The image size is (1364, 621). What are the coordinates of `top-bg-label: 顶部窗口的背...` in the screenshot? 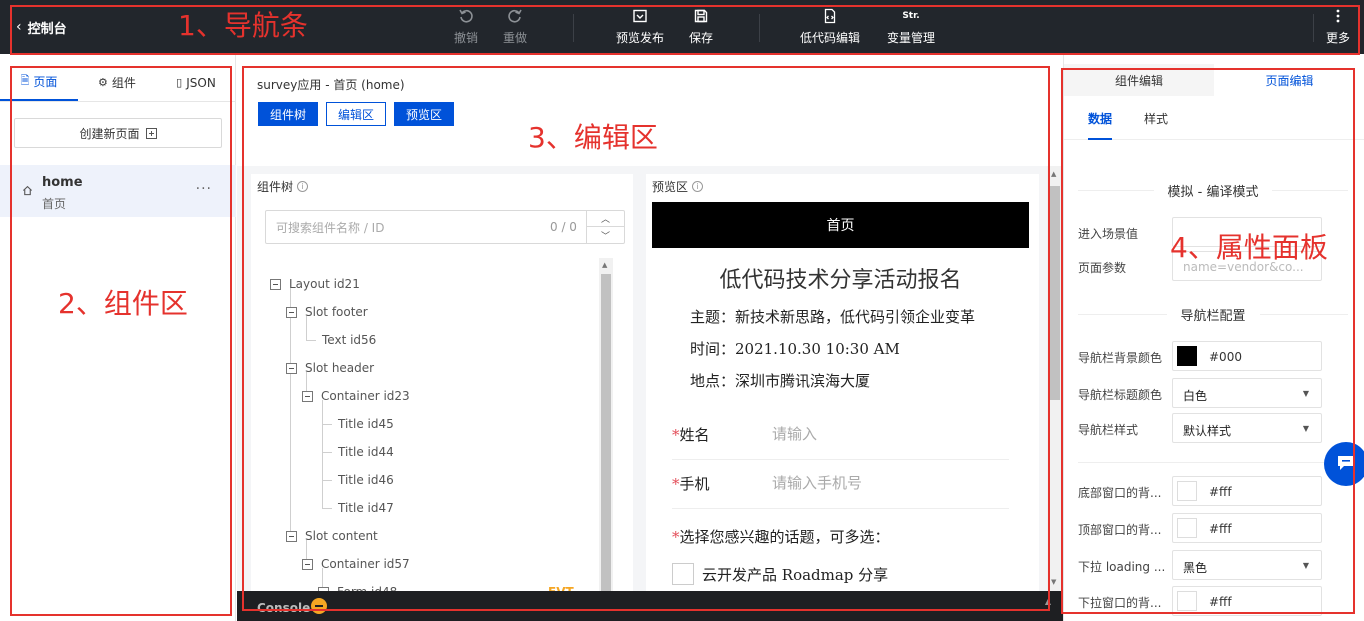 It's located at (1120, 530).